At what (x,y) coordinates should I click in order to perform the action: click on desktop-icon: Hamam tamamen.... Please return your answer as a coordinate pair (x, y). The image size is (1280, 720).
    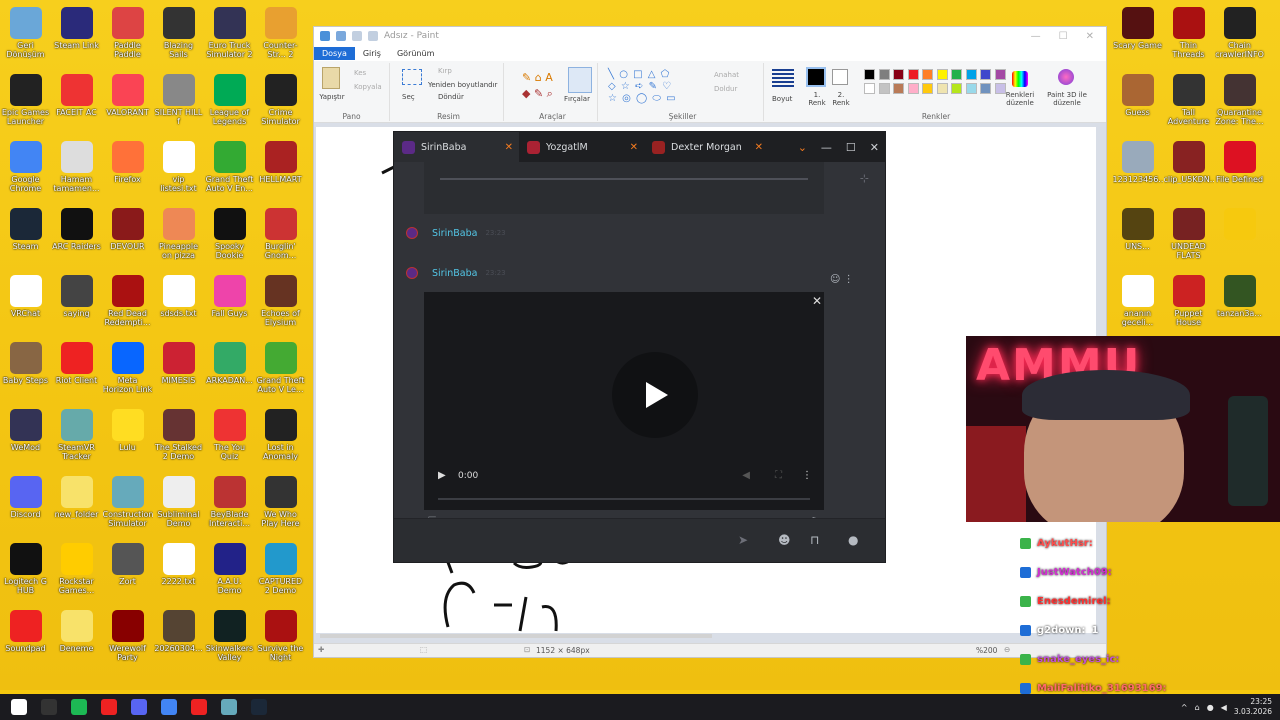
    Looking at the image, I should click on (76, 171).